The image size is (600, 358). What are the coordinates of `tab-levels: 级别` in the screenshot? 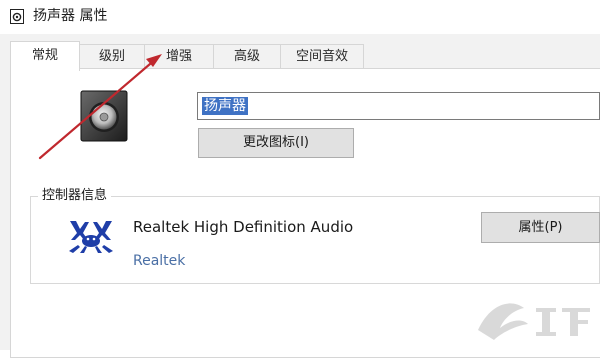 It's located at (112, 56).